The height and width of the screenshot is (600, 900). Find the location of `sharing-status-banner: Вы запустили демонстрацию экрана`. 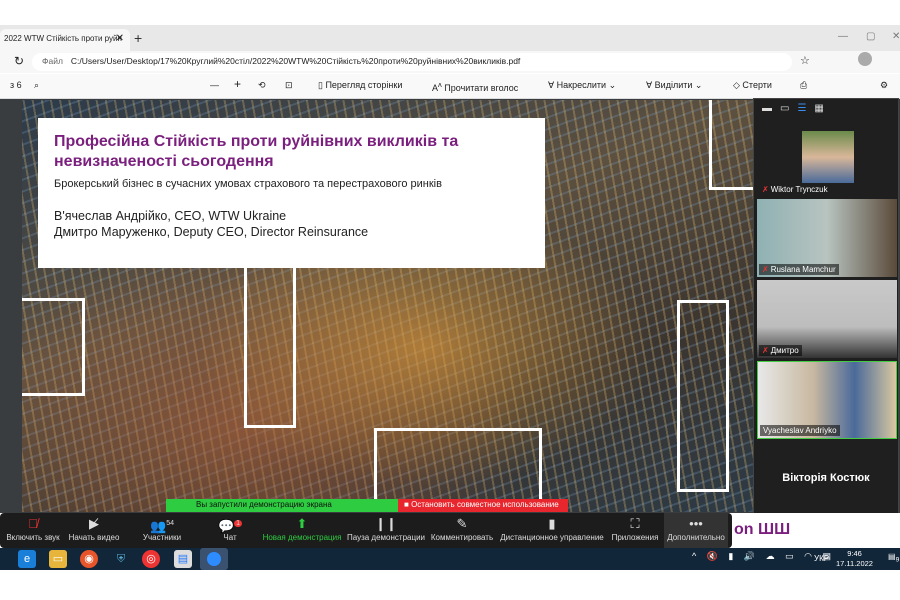

sharing-status-banner: Вы запустили демонстрацию экрана is located at coordinates (282, 505).